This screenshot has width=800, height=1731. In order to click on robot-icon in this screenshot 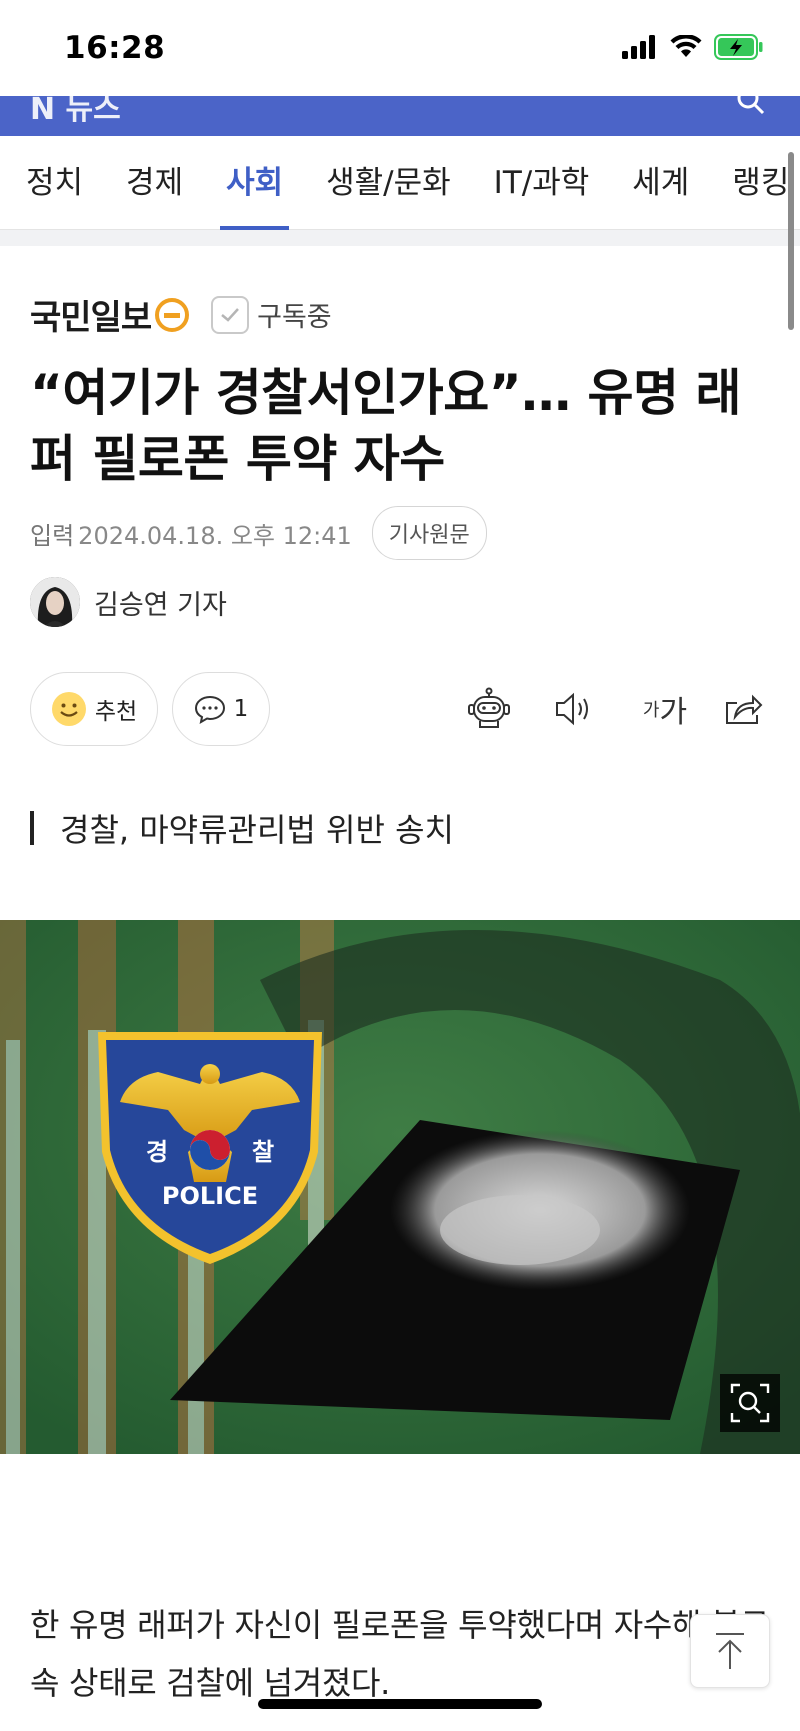, I will do `click(489, 707)`.